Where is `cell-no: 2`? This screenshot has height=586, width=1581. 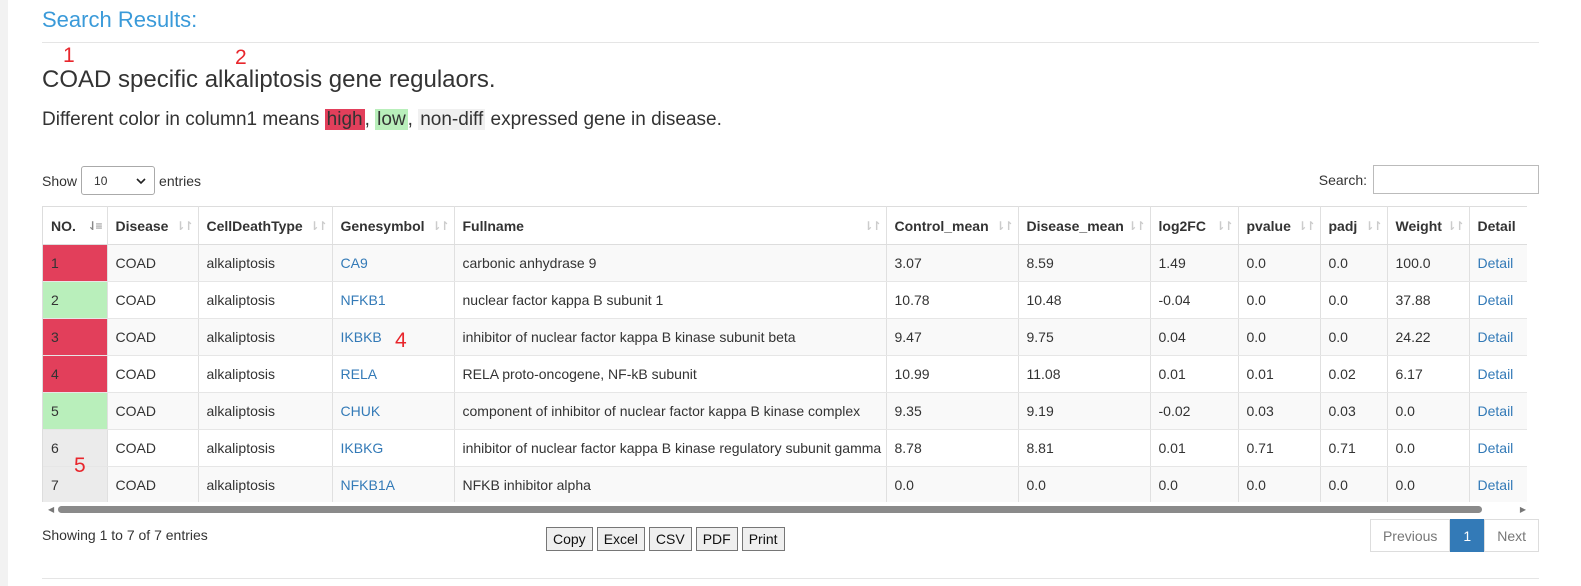 cell-no: 2 is located at coordinates (75, 300).